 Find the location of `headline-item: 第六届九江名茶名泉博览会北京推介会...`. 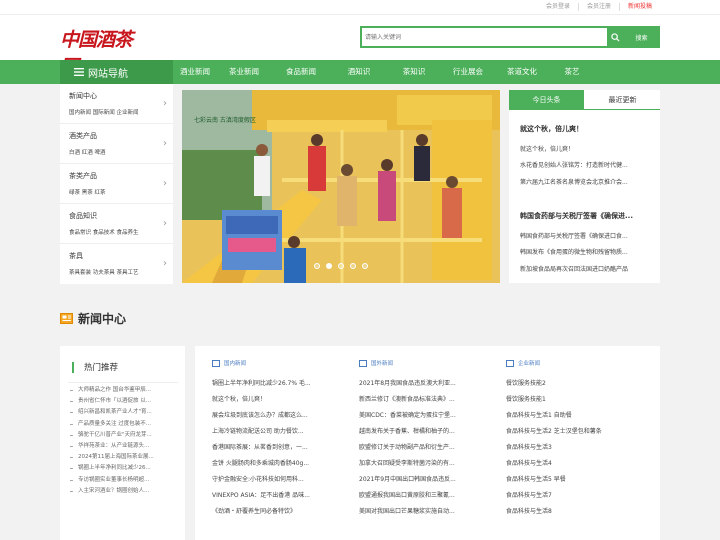

headline-item: 第六届九江名茶名泉博览会北京推介会... is located at coordinates (587, 181).